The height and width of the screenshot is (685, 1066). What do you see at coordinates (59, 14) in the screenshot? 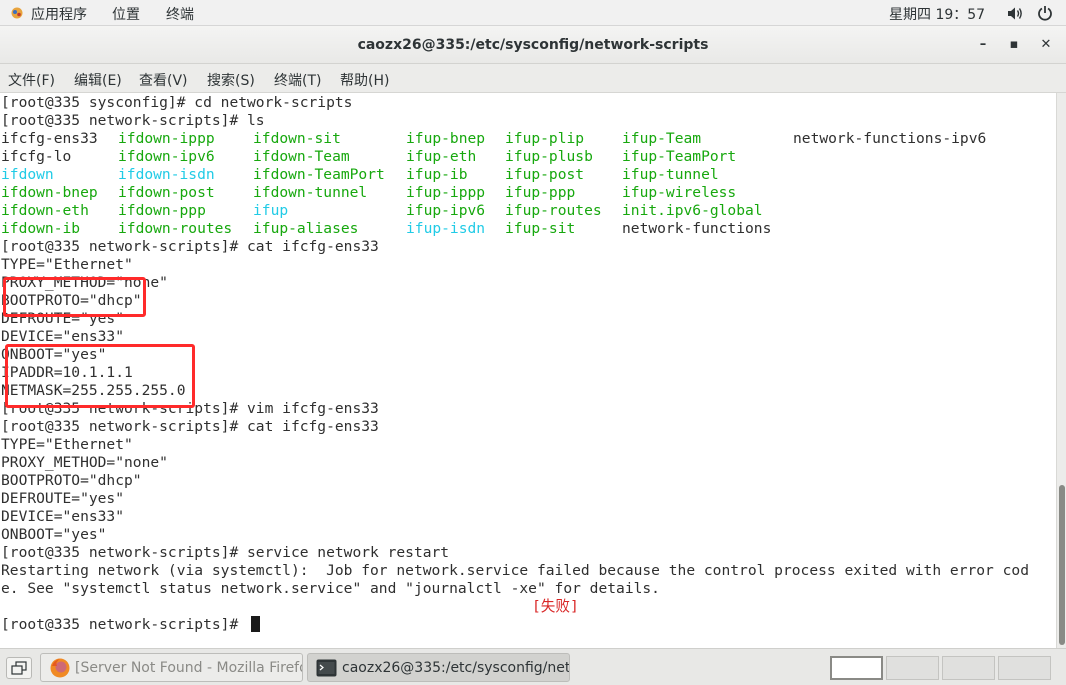
I see `apps-menu: 应用程序` at bounding box center [59, 14].